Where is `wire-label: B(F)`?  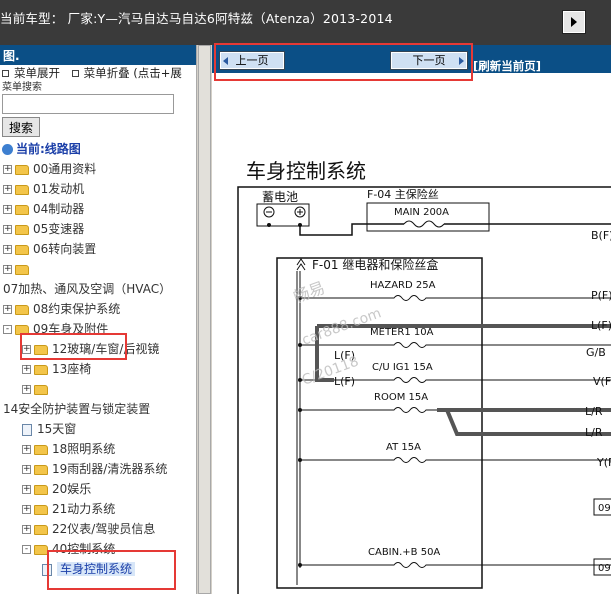 wire-label: B(F) is located at coordinates (601, 235).